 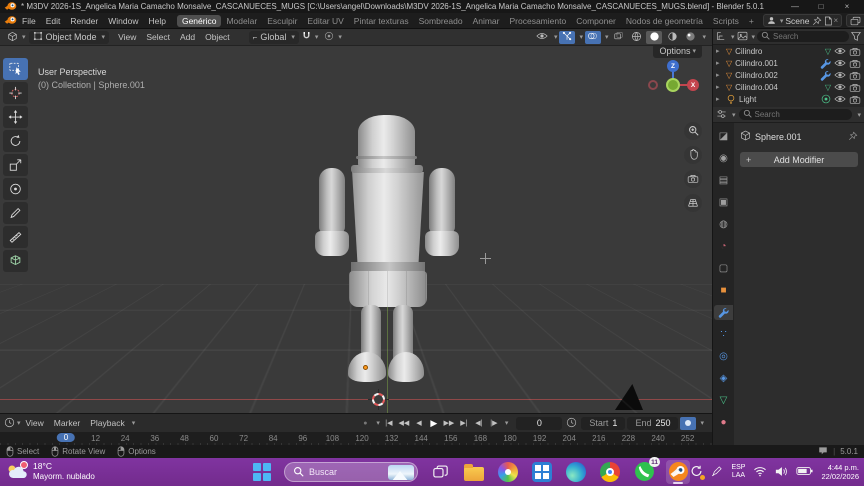 I want to click on filter-icon, so click(x=856, y=37).